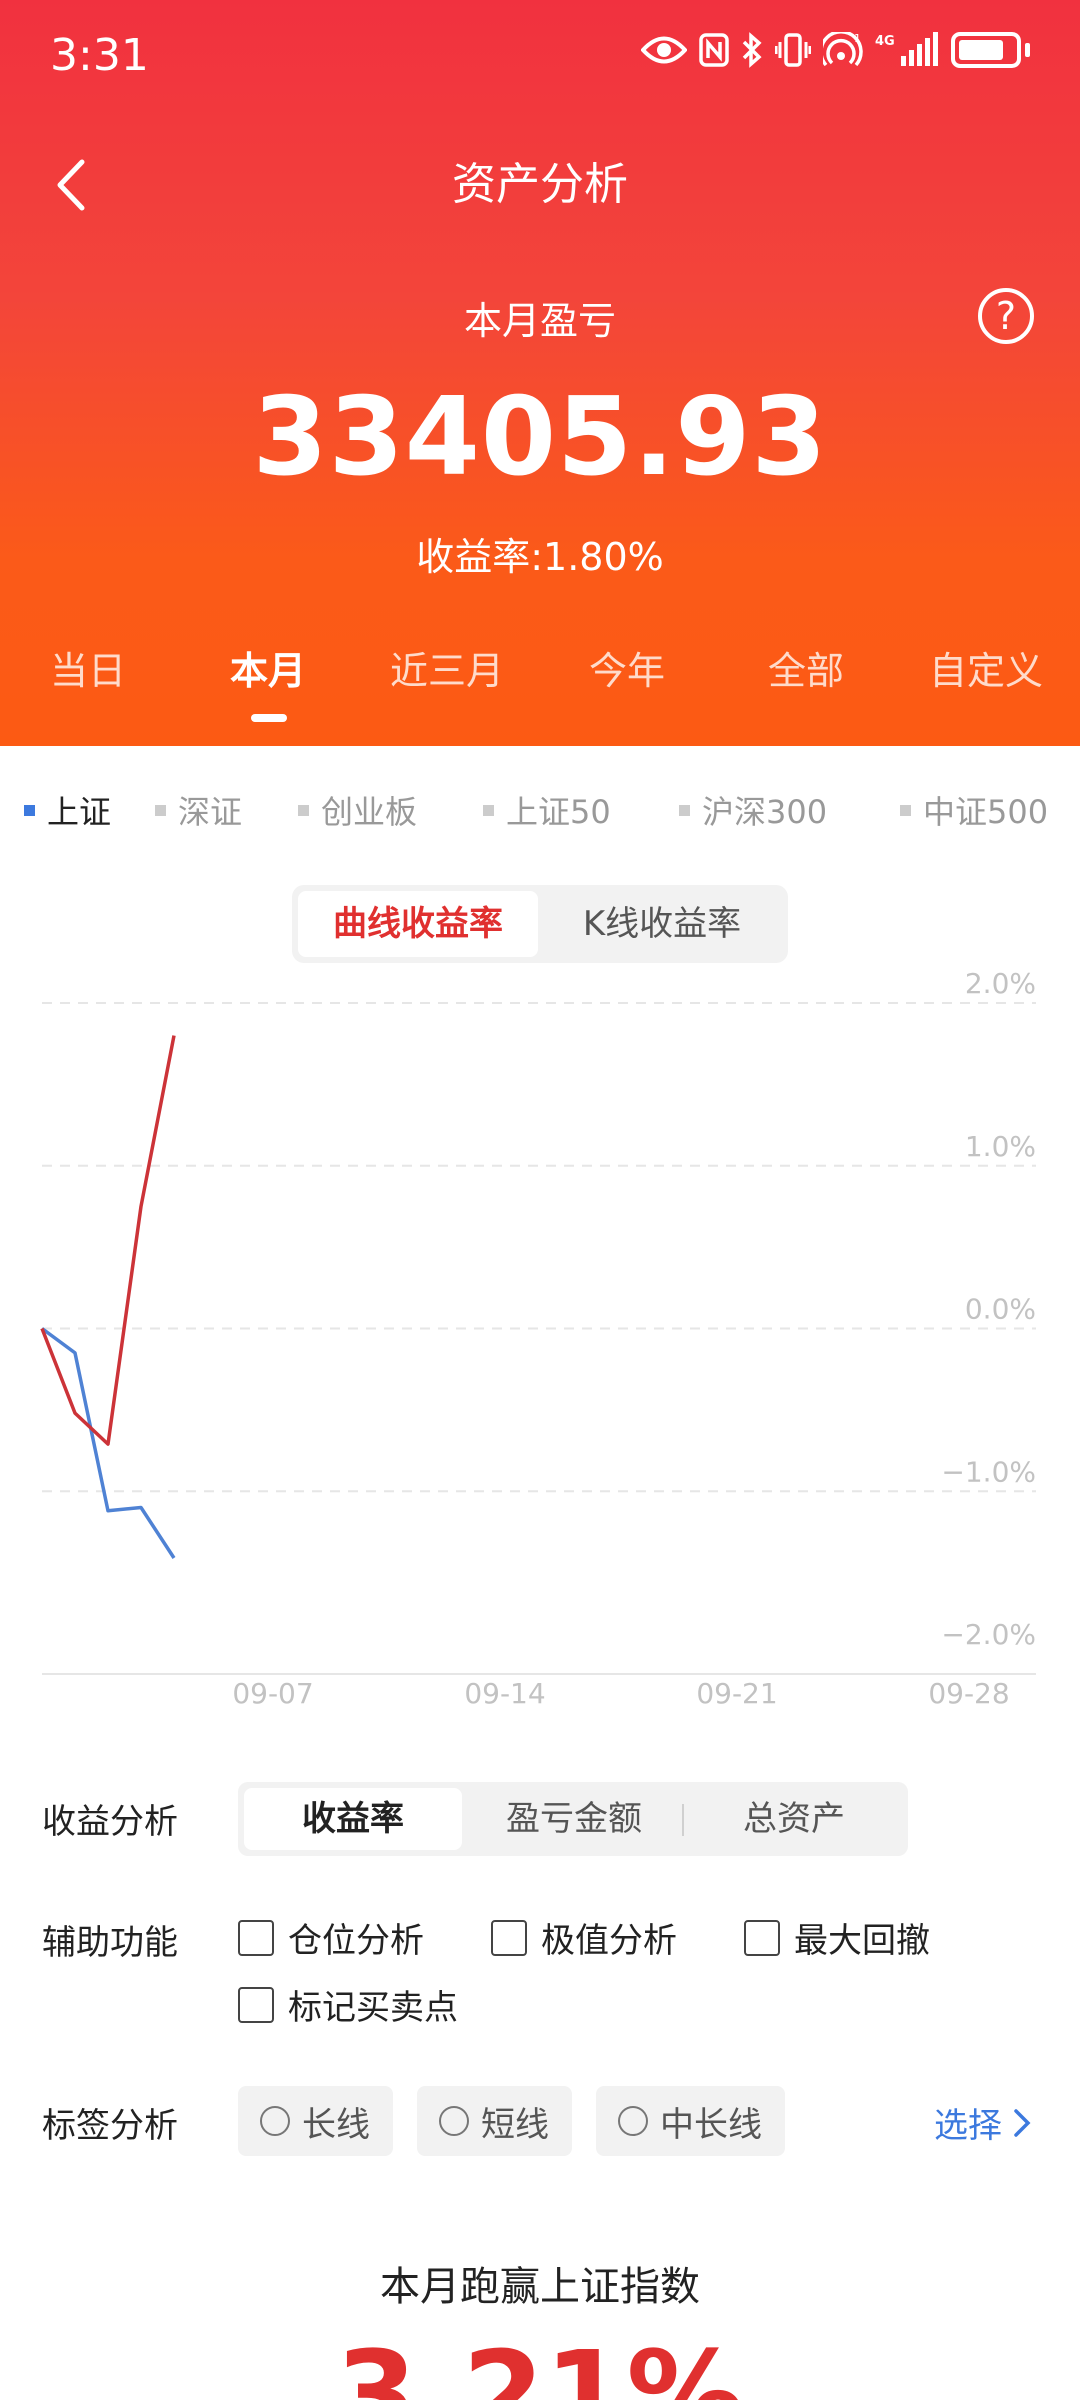 This screenshot has width=1080, height=2400. Describe the element at coordinates (885, 41) in the screenshot. I see `svg-text: 4G` at that location.